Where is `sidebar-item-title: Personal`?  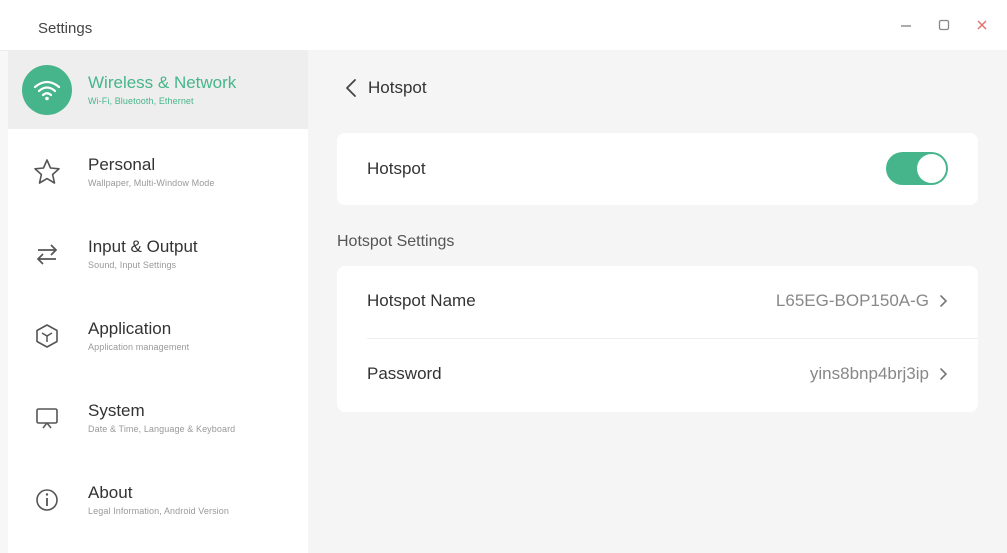
sidebar-item-title: Personal is located at coordinates (122, 164).